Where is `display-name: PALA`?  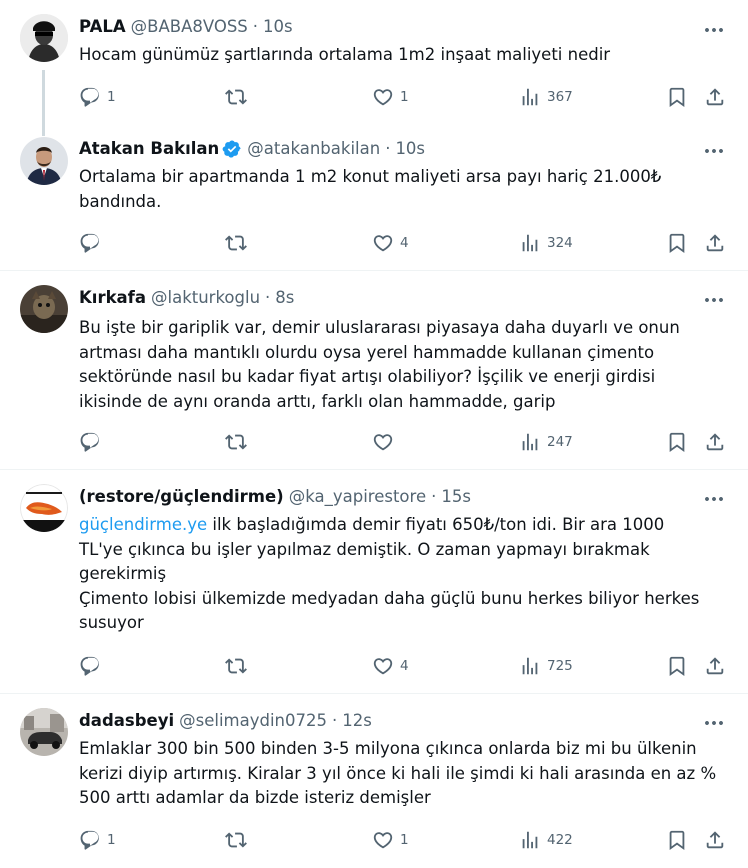 display-name: PALA is located at coordinates (102, 27).